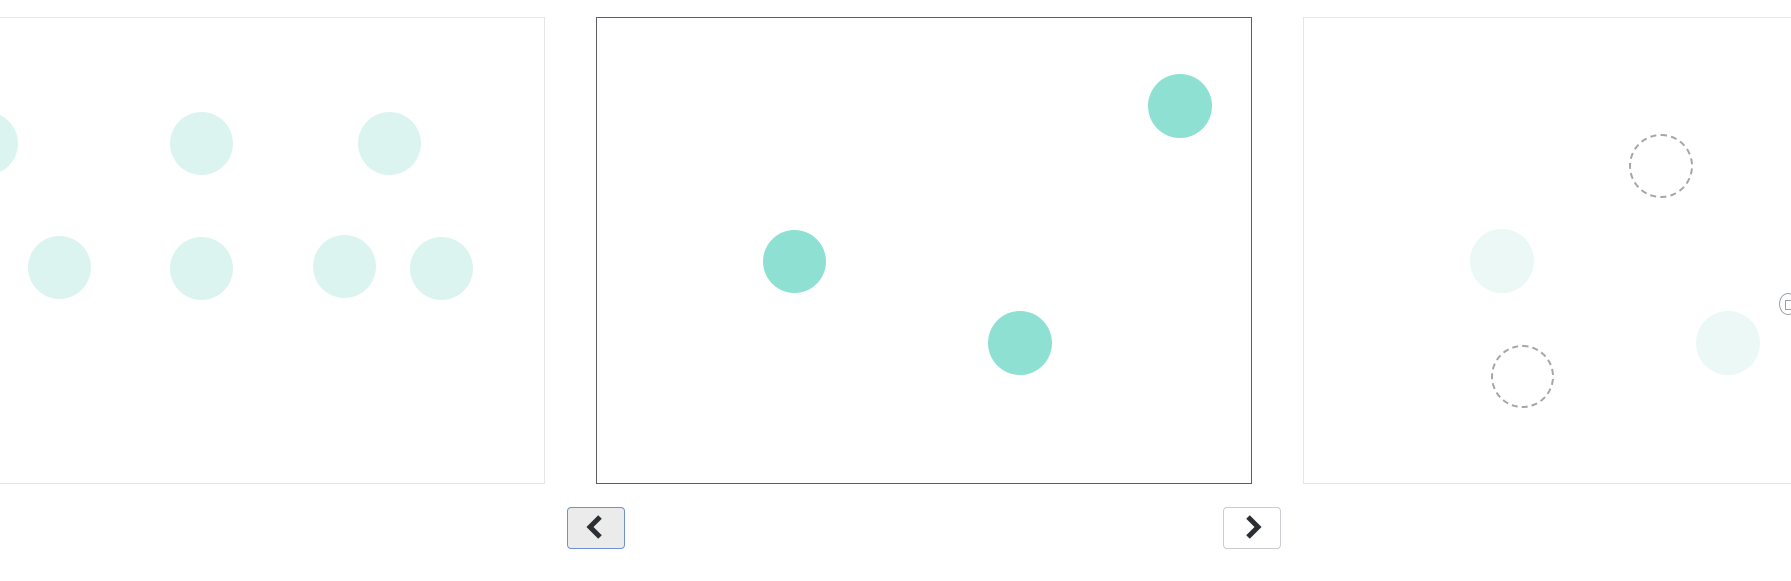  I want to click on next-slide-button, so click(1252, 528).